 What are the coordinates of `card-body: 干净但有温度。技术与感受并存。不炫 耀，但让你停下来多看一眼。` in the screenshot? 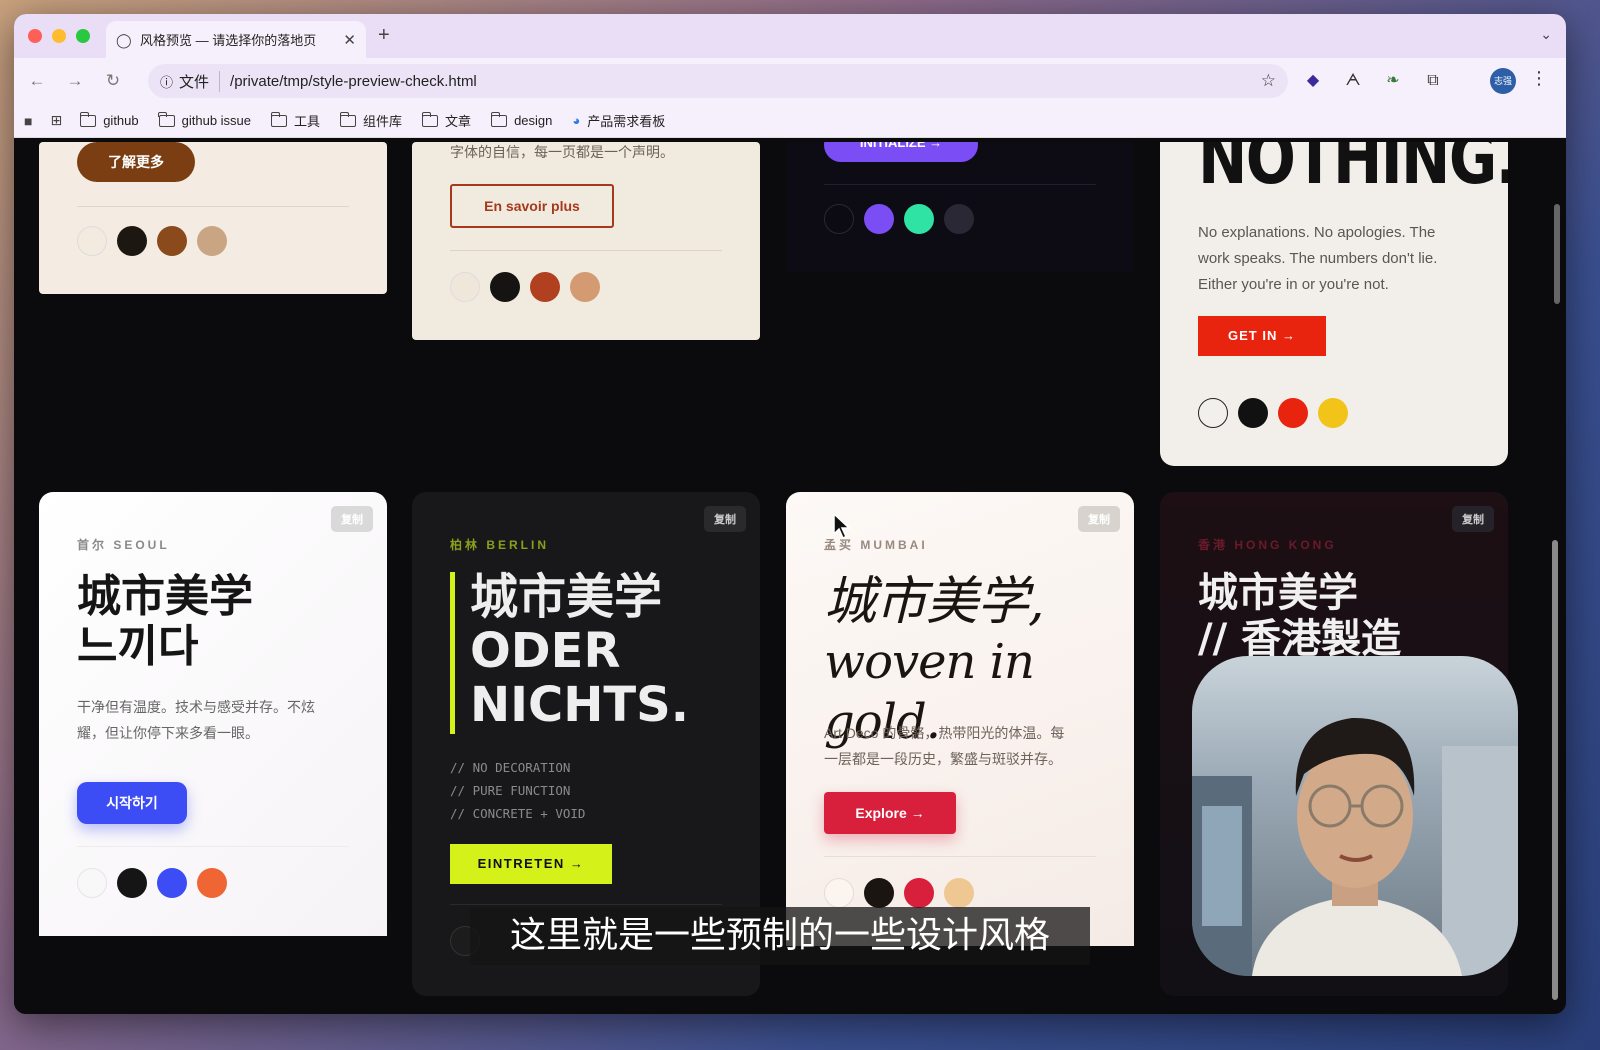 It's located at (196, 720).